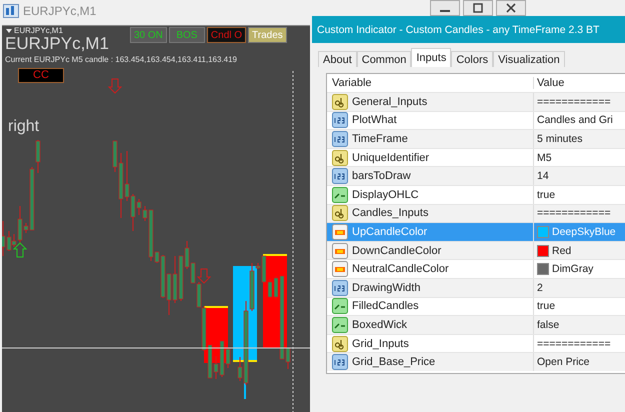 This screenshot has height=412, width=625. What do you see at coordinates (121, 59) in the screenshot?
I see `candle-info-text: Current EURJPYc M5 candle : 163.454,163.454,163.411,163.419` at bounding box center [121, 59].